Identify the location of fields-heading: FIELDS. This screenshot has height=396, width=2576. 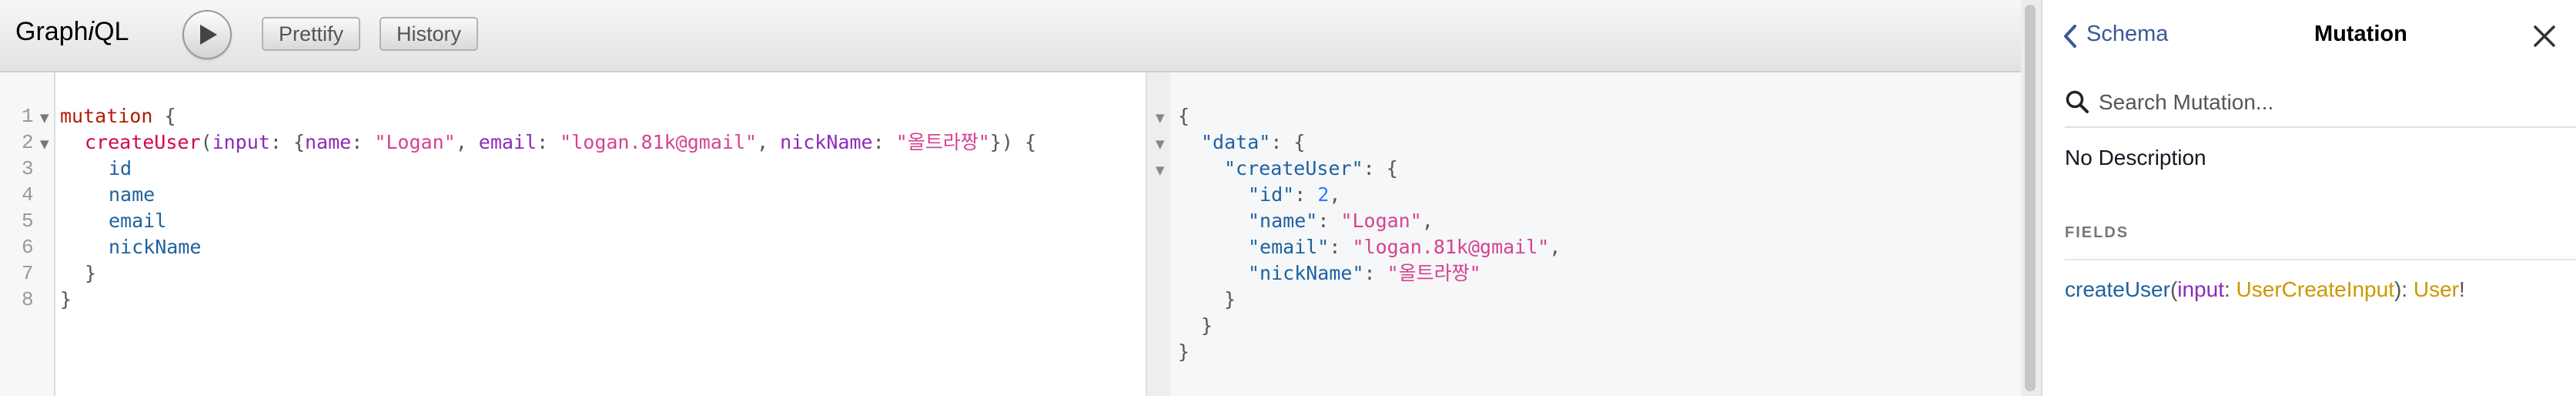
(2097, 233).